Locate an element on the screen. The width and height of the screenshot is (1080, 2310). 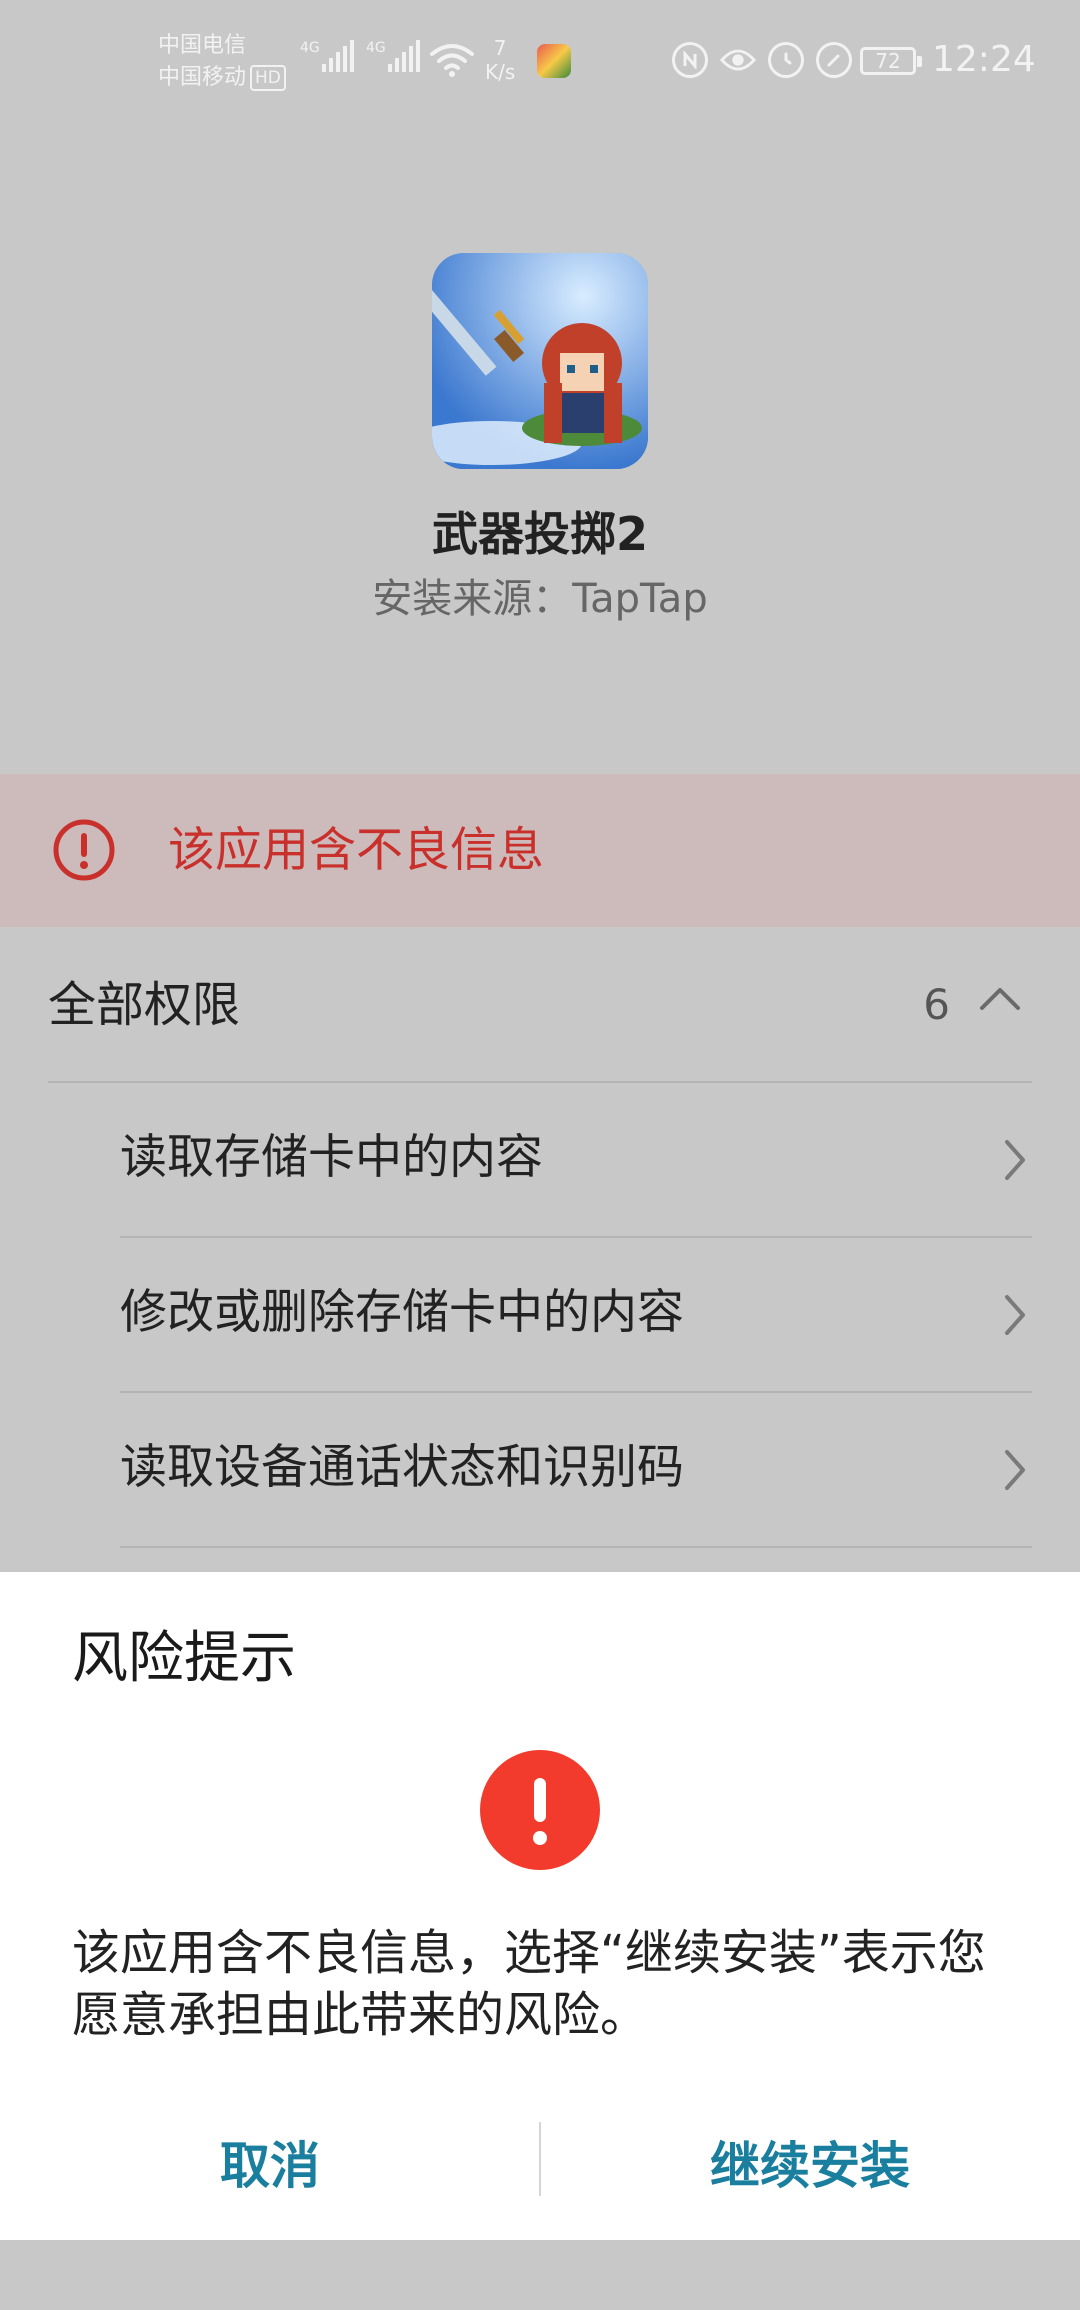
battery-icon: 72 is located at coordinates (891, 61).